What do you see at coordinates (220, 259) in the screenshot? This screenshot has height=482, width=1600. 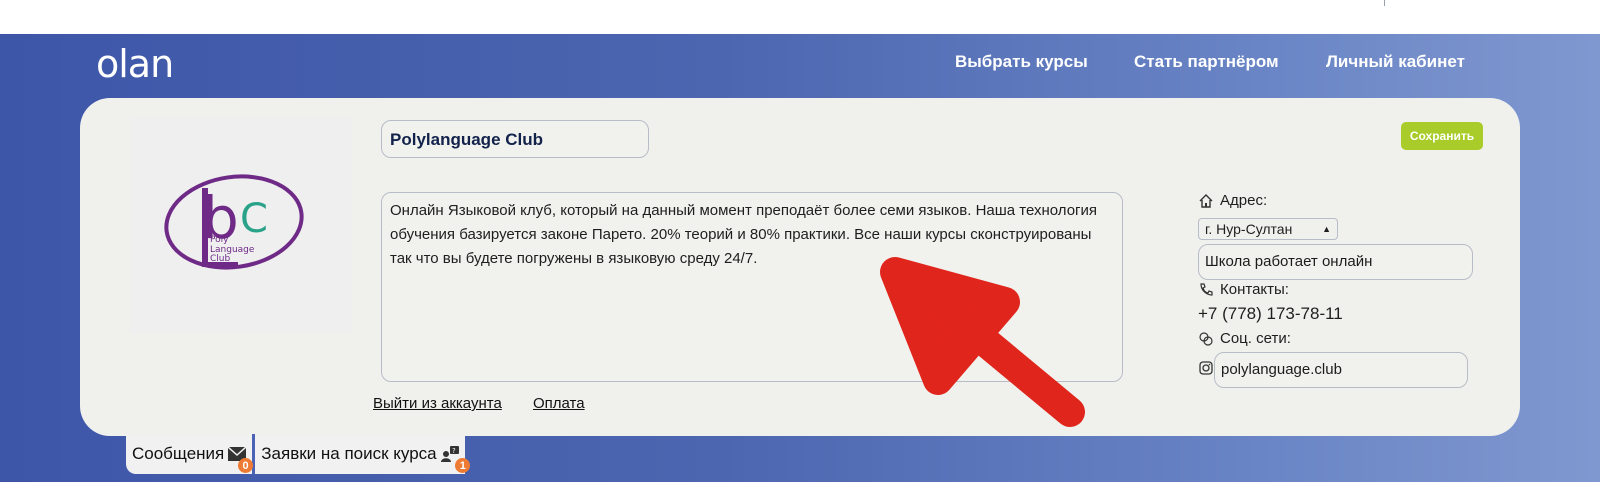 I see `svg-text: Club` at bounding box center [220, 259].